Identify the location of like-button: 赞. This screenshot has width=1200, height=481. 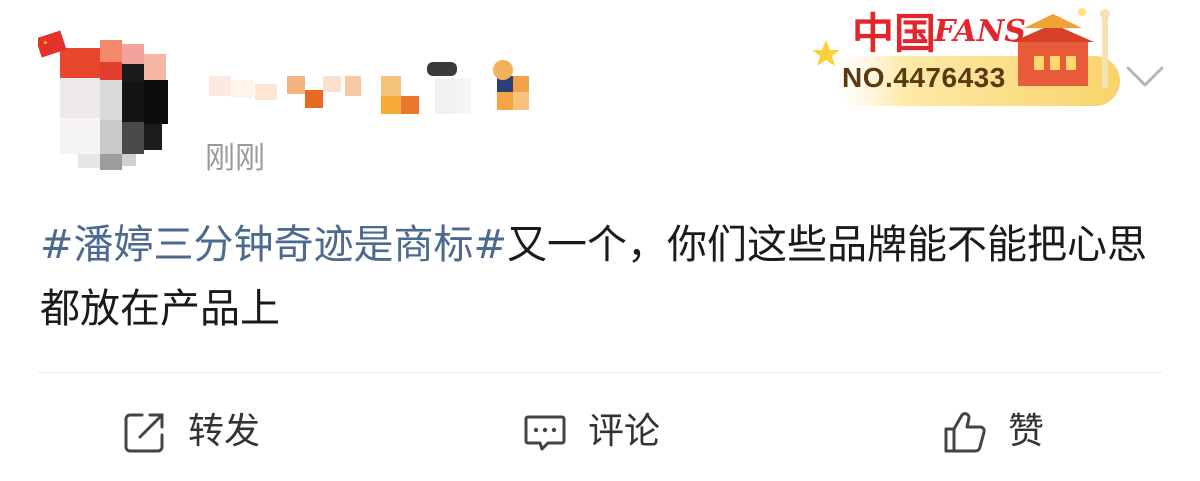
(993, 432).